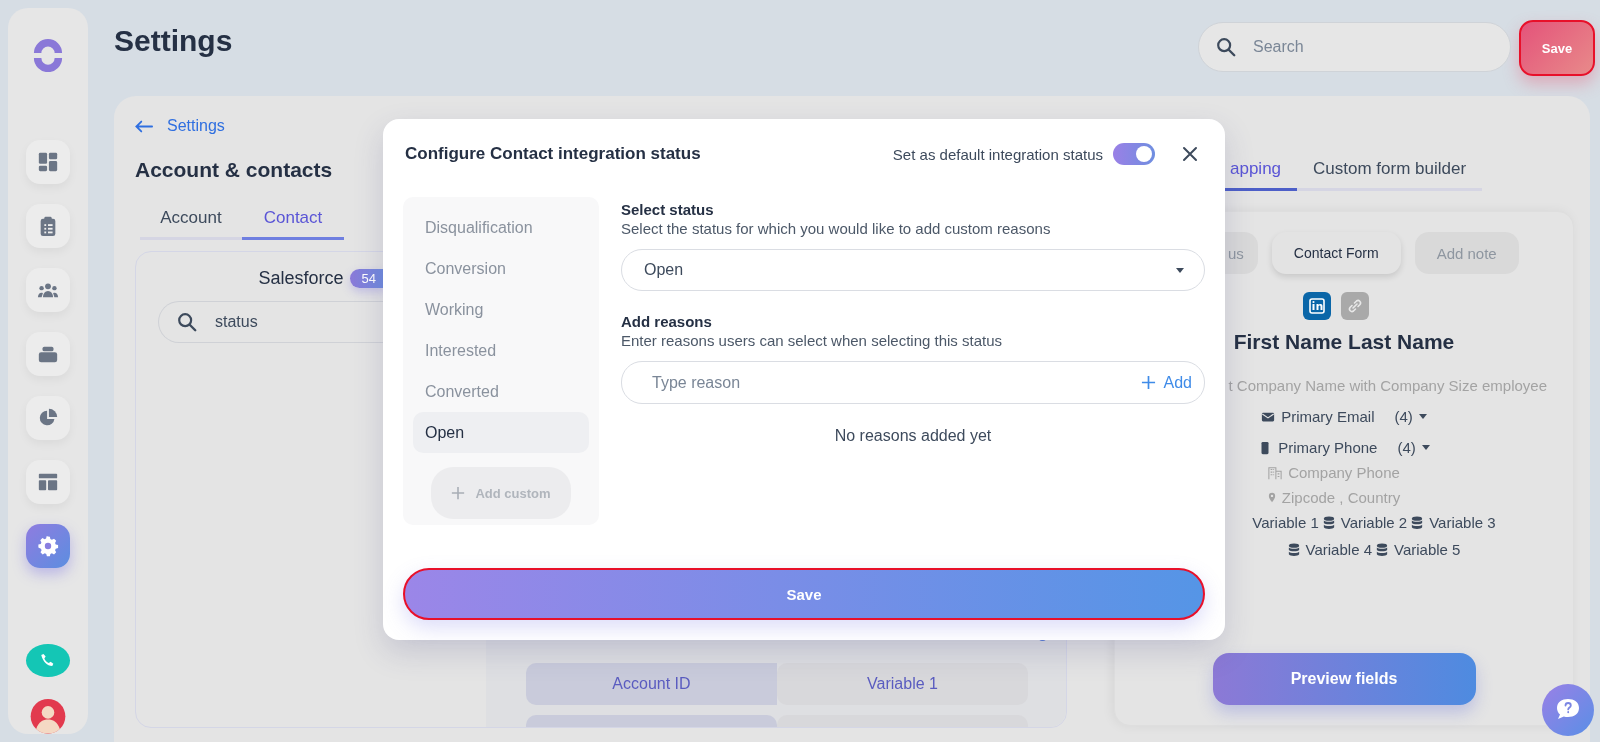 Image resolution: width=1600 pixels, height=742 pixels. What do you see at coordinates (913, 270) in the screenshot?
I see `status-dropdown: Open` at bounding box center [913, 270].